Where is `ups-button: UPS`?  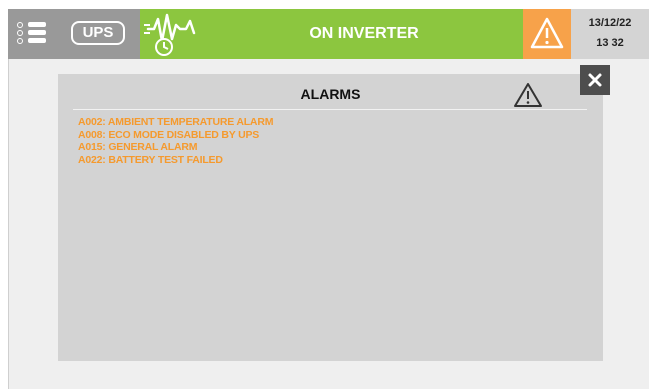 ups-button: UPS is located at coordinates (102, 34).